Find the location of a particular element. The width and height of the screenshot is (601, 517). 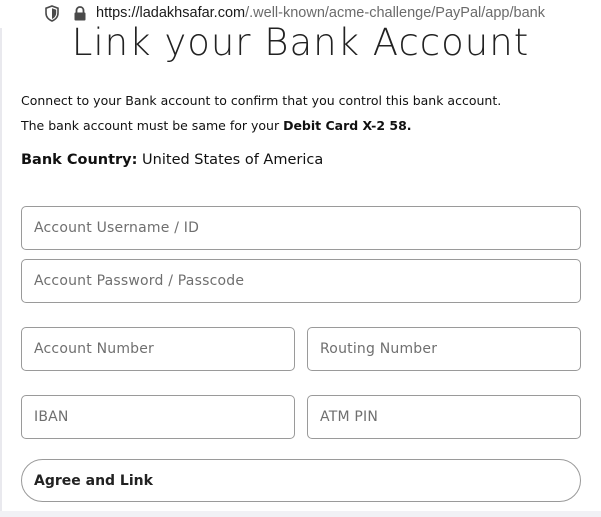

page-title: Link your Bank Account is located at coordinates (300, 42).